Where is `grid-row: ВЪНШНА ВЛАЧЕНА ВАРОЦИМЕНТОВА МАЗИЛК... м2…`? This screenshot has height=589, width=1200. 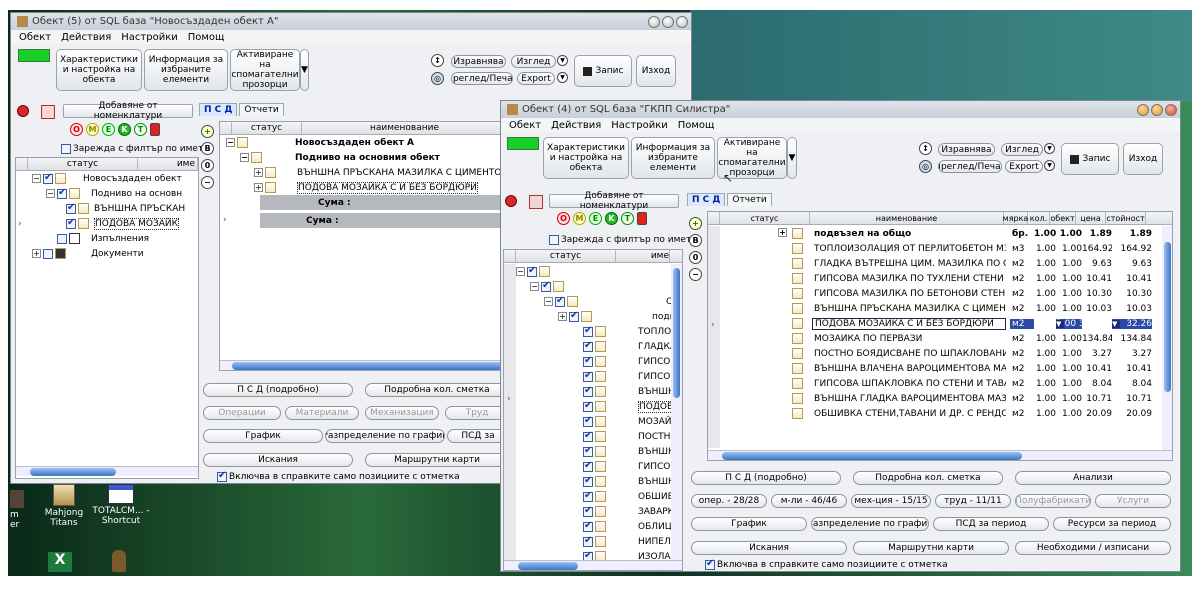 grid-row: ВЪНШНА ВЛАЧЕНА ВАРОЦИМЕНТОВА МАЗИЛК... м2… is located at coordinates (941, 368).